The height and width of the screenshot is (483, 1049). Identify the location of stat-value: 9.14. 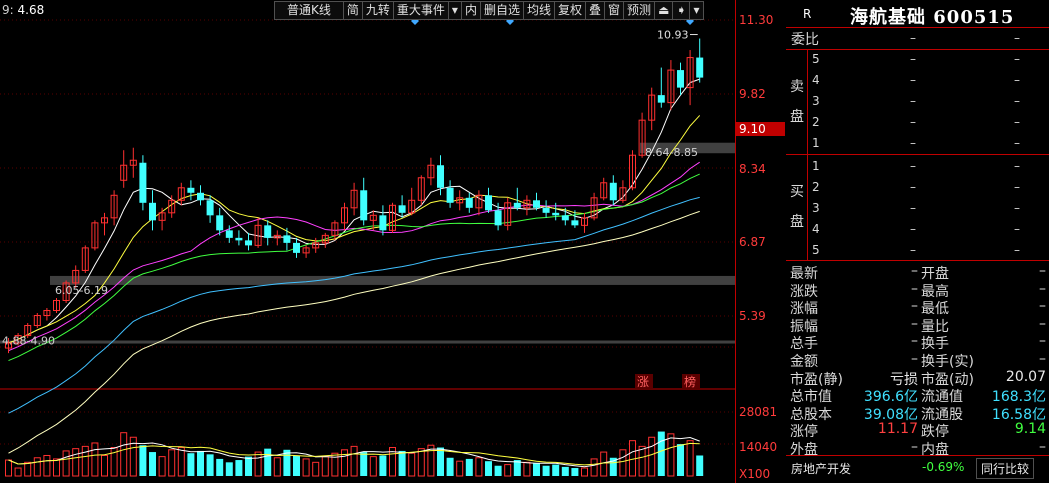
(1030, 429).